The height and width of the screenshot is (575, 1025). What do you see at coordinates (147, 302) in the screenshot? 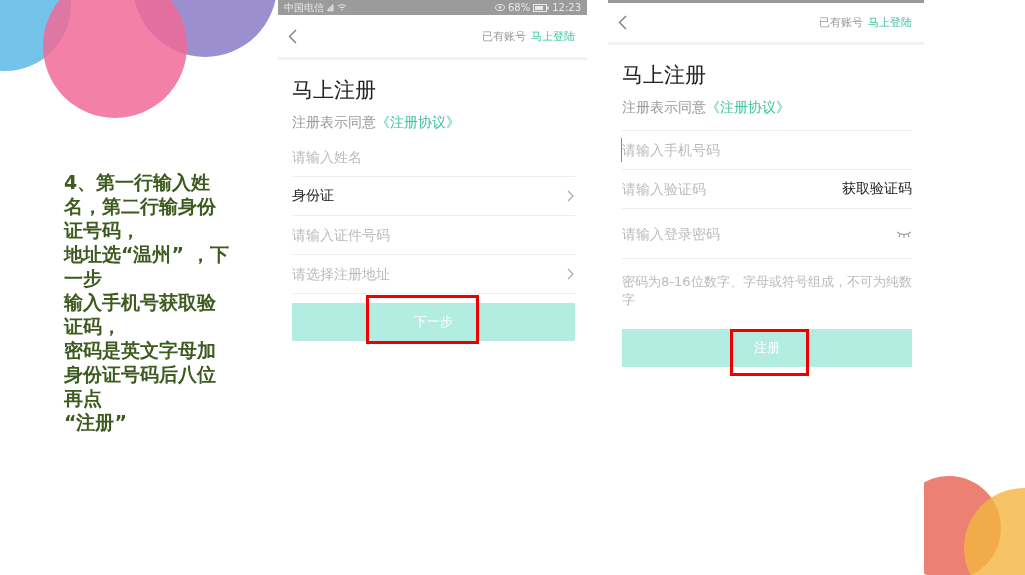
I see `instruction-text: 4、第一行输入姓名，第二行输身份证号码， 地址选“温州” ，下一步 输入手机号获取验证码， 密码是英文字母加身份证号码后八位再点 “注册”` at bounding box center [147, 302].